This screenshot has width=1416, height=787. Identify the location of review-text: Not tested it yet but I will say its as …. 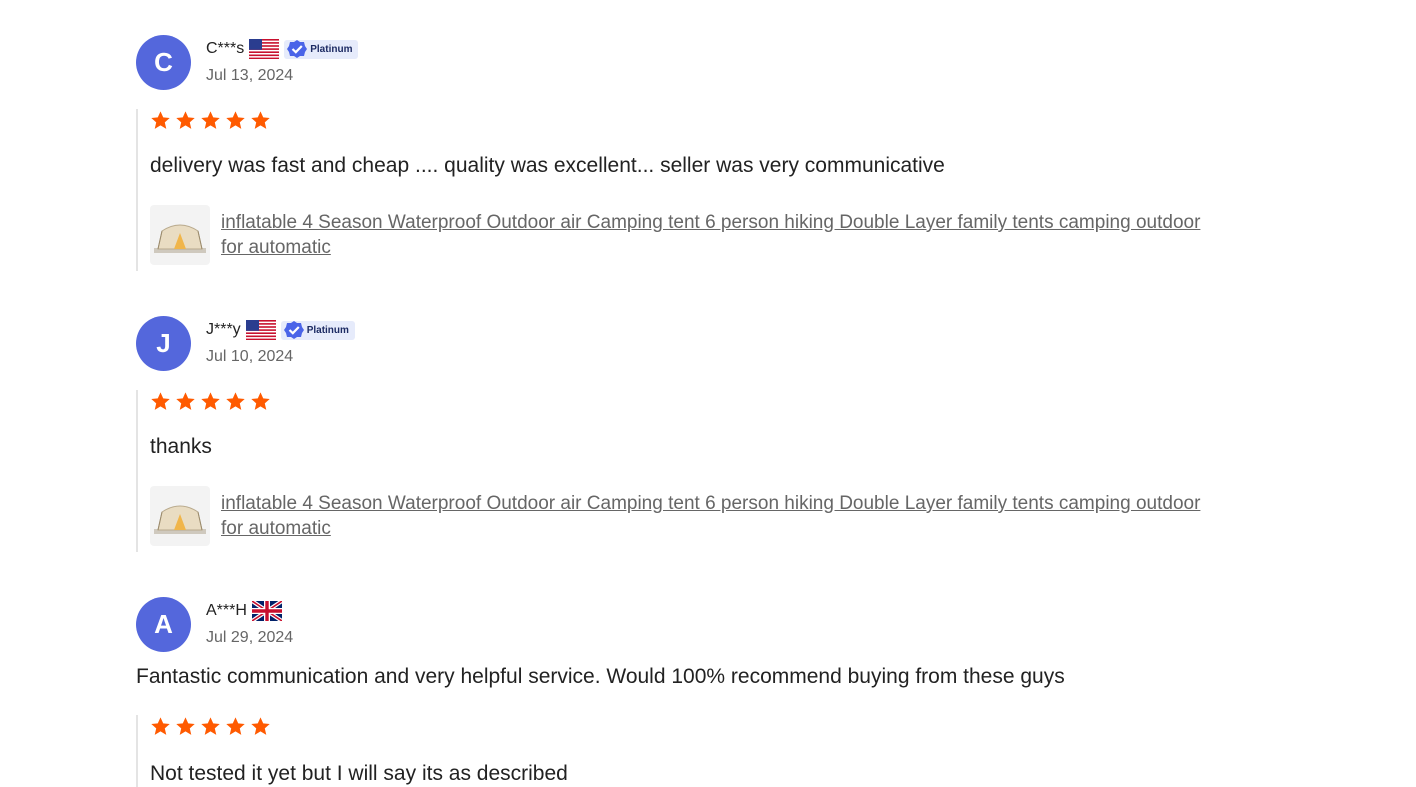
(359, 773).